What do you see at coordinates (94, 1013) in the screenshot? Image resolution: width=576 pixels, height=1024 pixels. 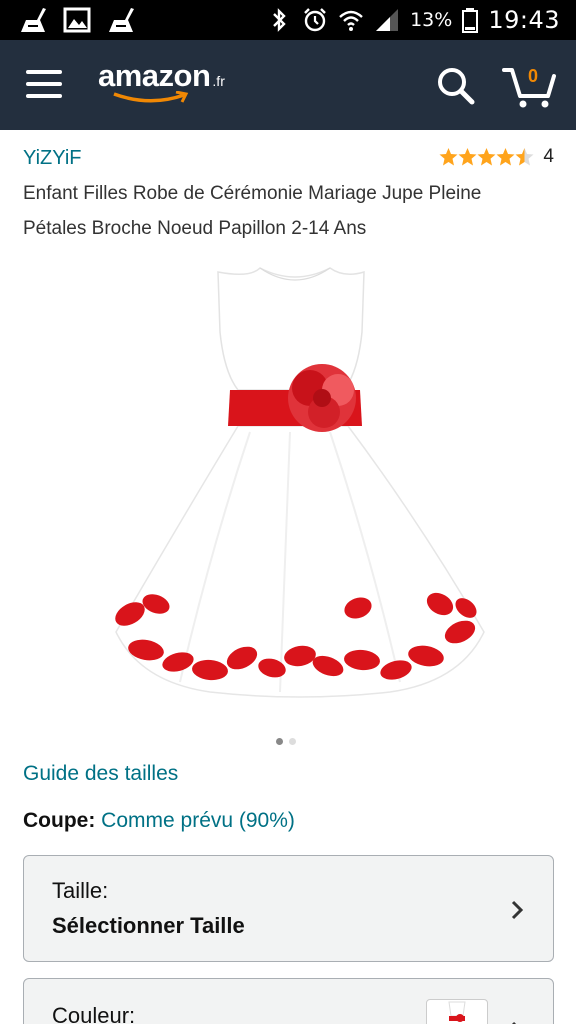 I see `color-label: Couleur:` at bounding box center [94, 1013].